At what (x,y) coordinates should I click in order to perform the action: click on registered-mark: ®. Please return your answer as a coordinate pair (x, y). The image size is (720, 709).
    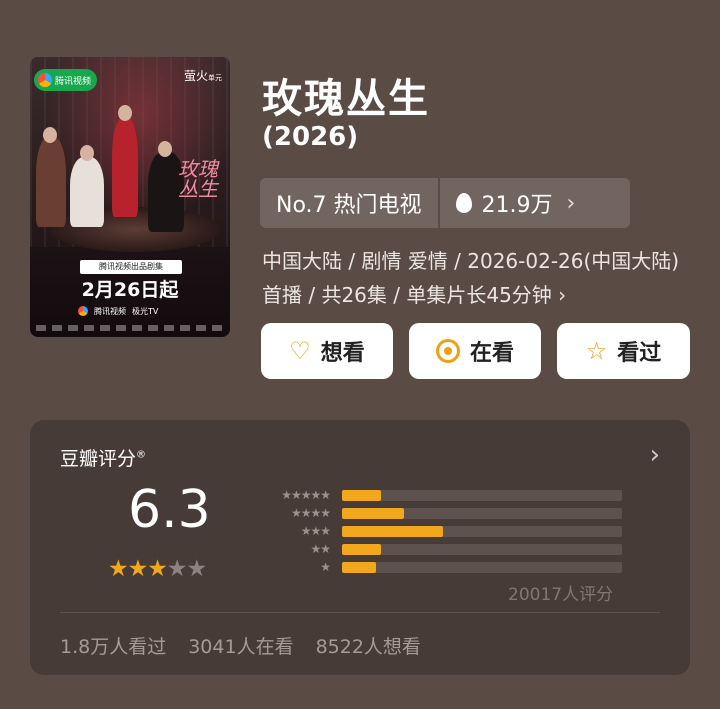
    Looking at the image, I should click on (141, 455).